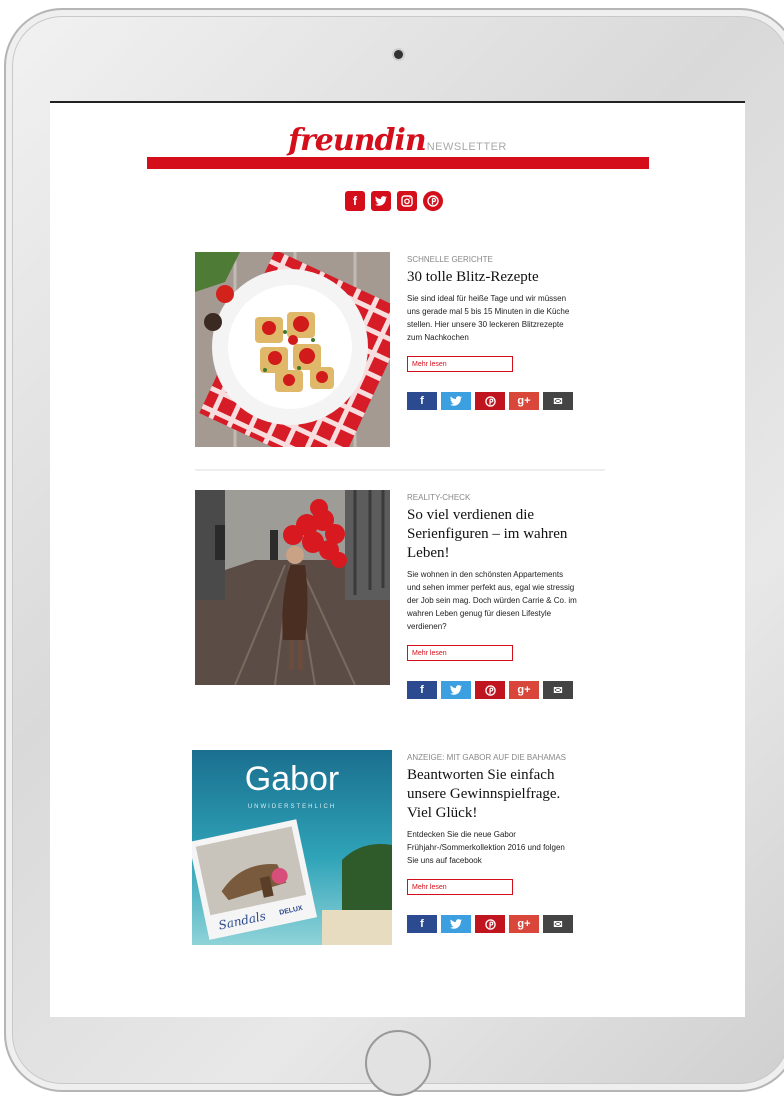 This screenshot has width=784, height=1096. Describe the element at coordinates (466, 147) in the screenshot. I see `brand-subtitle: NEWSLETTER` at that location.